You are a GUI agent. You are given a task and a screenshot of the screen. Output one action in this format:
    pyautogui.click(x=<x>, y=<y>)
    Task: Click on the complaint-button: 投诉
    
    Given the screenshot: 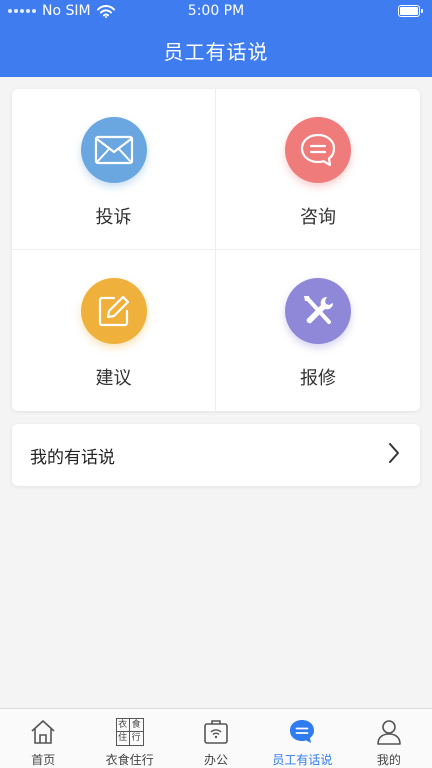 What is the action you would take?
    pyautogui.click(x=114, y=169)
    